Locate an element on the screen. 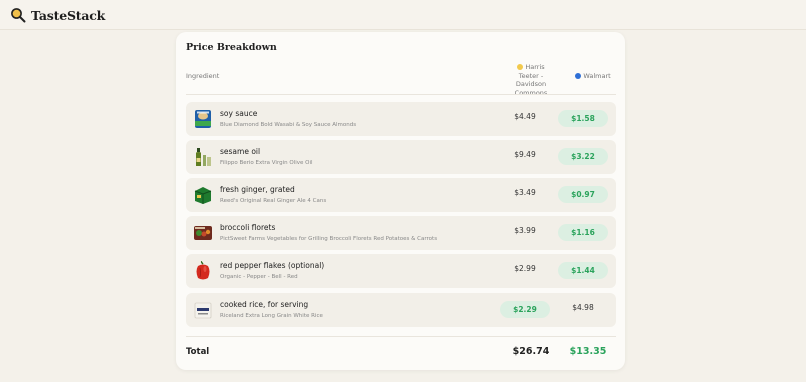  store1-total: $26.74 is located at coordinates (531, 351).